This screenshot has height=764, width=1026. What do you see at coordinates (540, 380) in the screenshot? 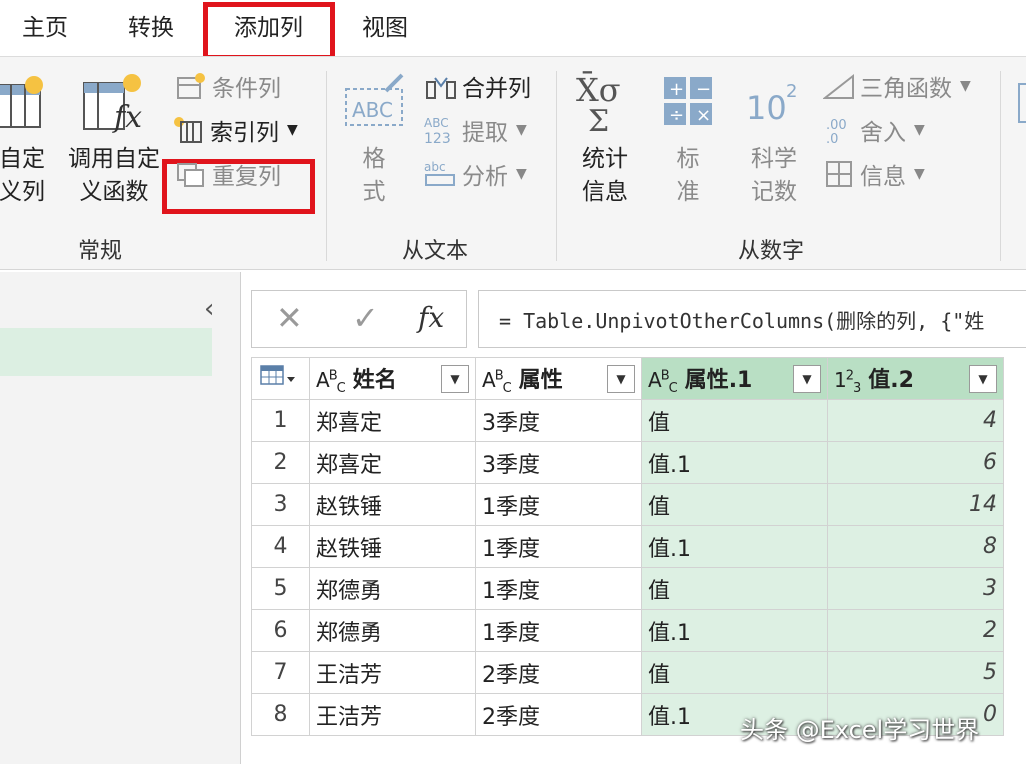
I see `column-header-label: 属性` at bounding box center [540, 380].